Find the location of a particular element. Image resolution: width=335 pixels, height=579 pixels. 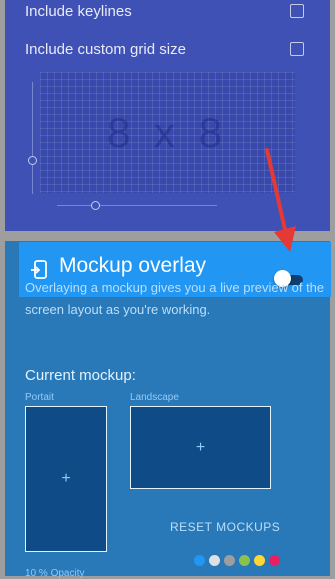

opacity-label: 10 % Opacity is located at coordinates (55, 573).